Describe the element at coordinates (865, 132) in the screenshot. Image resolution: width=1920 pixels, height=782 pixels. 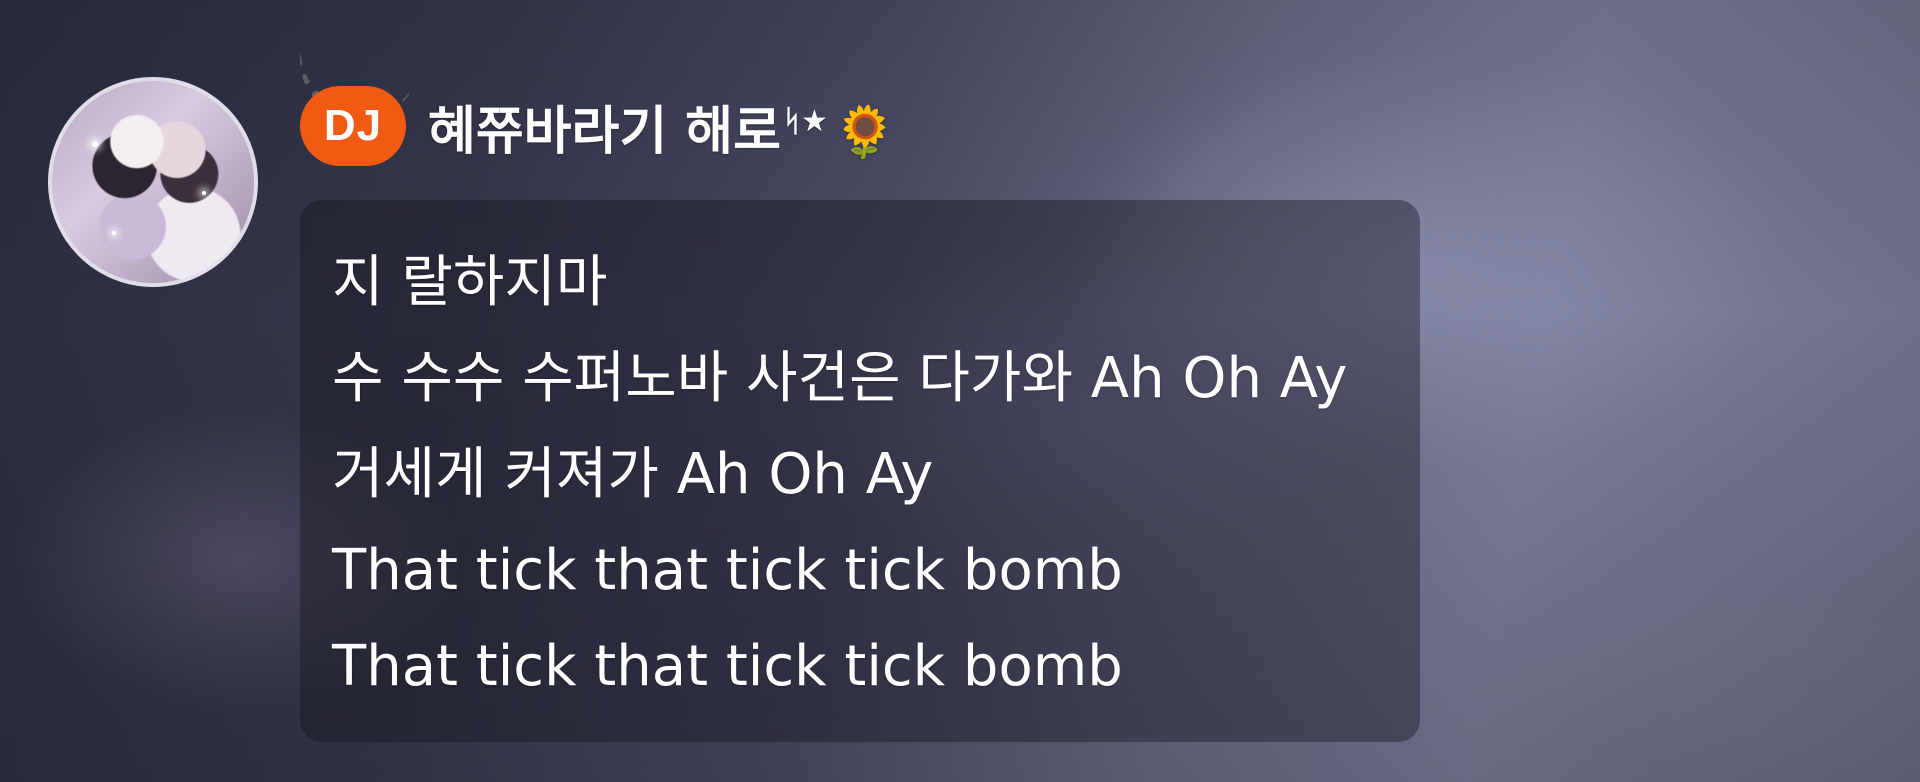
I see `sunflower-icon: 🌻` at that location.